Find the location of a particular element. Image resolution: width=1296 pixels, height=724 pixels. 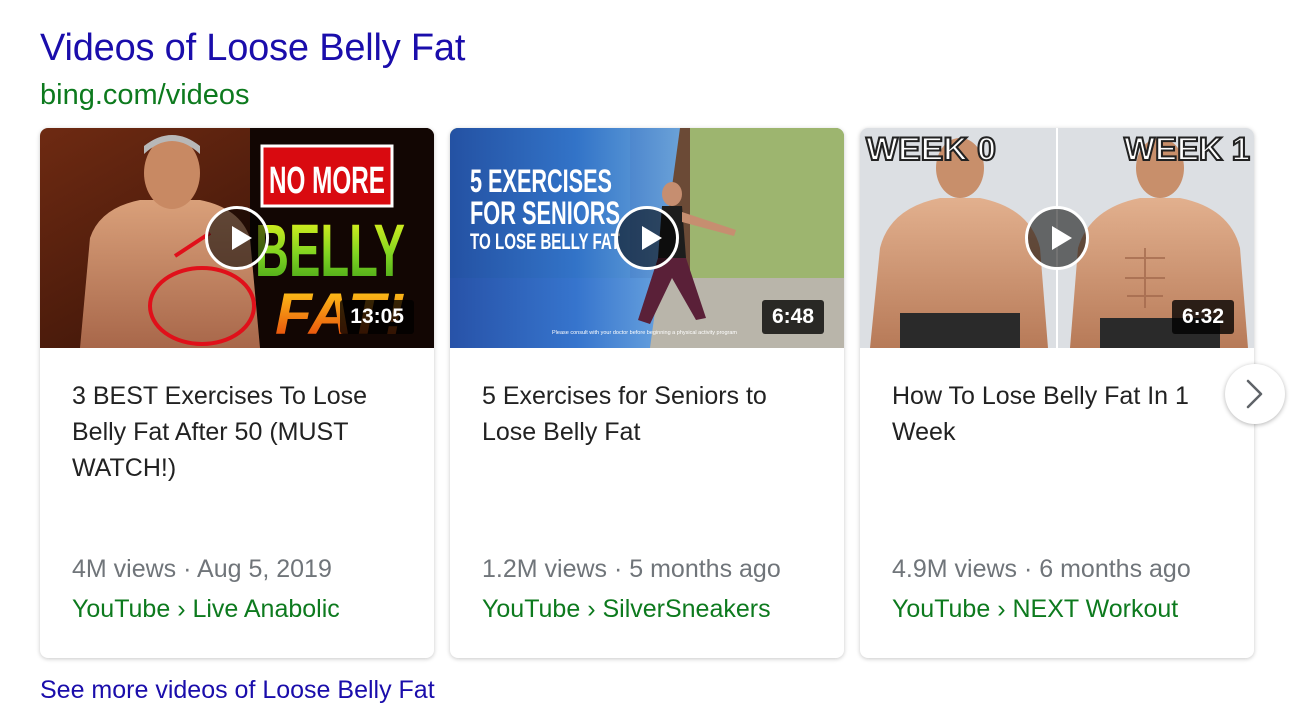

video-thumbnail: WEEK 0 WEEK 1 6:32 is located at coordinates (1057, 238).